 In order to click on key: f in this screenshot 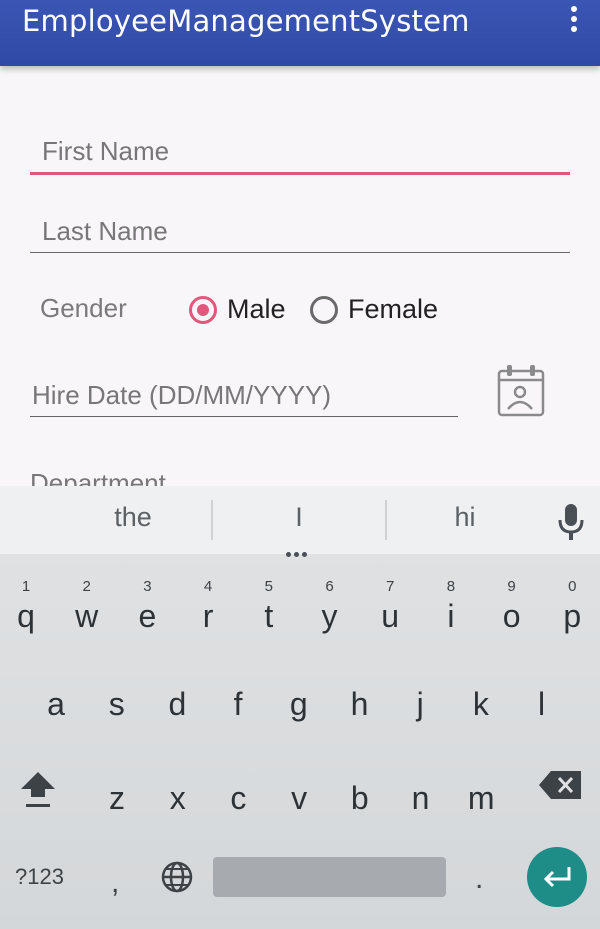, I will do `click(238, 704)`.